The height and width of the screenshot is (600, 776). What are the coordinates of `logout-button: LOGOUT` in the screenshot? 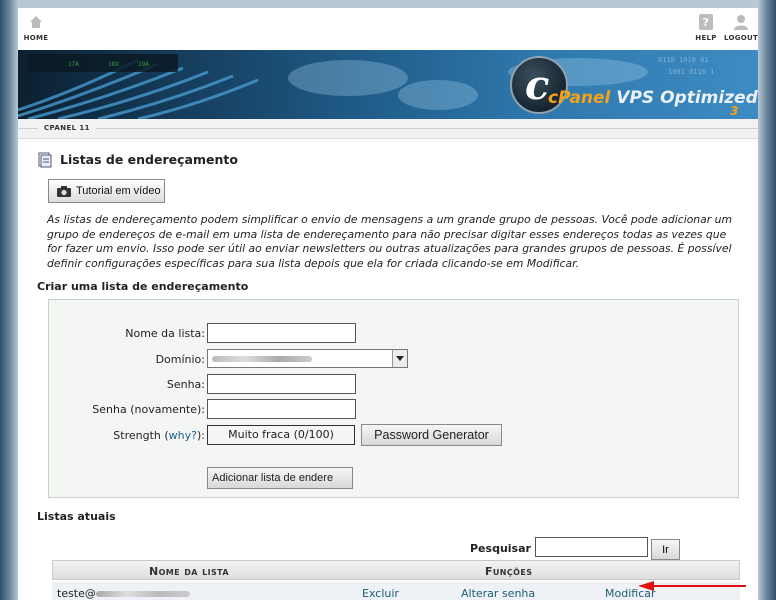 It's located at (741, 28).